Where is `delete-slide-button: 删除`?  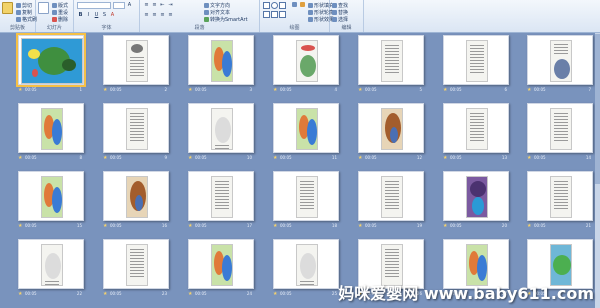 delete-slide-button: 删除 is located at coordinates (60, 19).